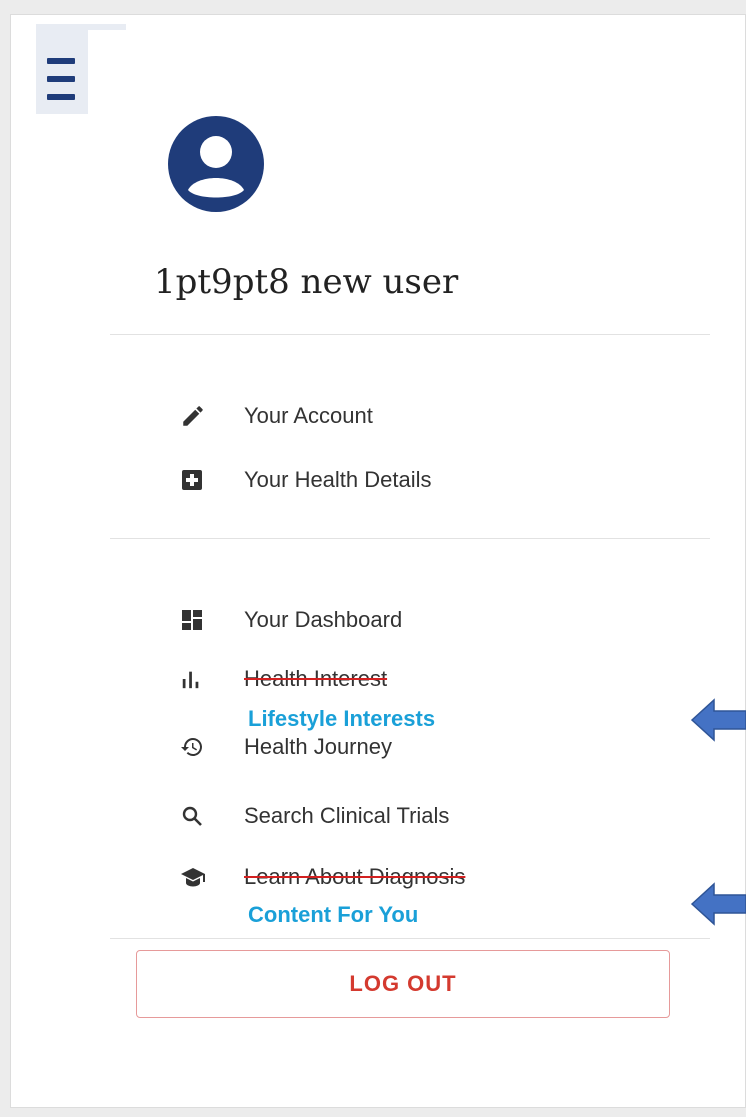 This screenshot has height=1117, width=746. What do you see at coordinates (198, 620) in the screenshot?
I see `dashboard-icon` at bounding box center [198, 620].